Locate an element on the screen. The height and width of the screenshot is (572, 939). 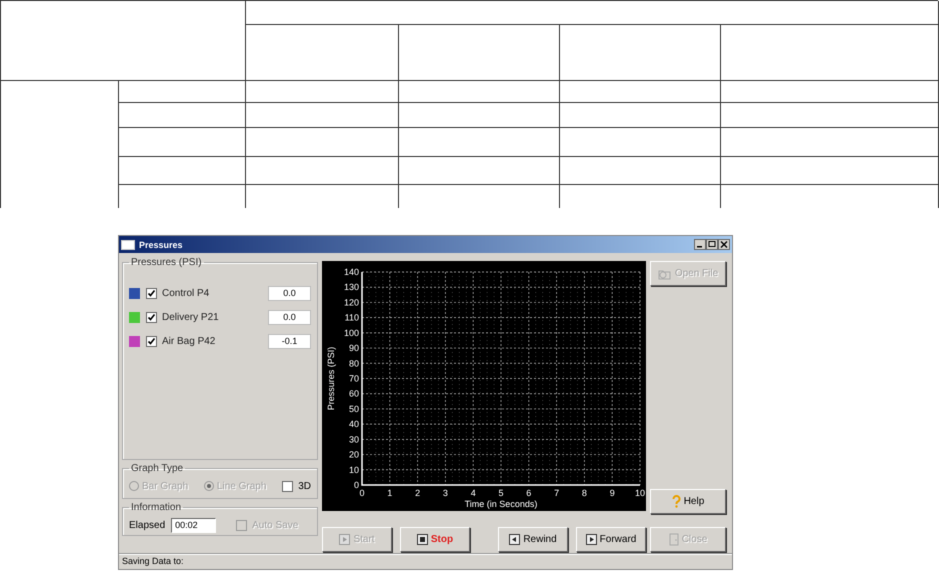
y-tick-label: 0 is located at coordinates (356, 485).